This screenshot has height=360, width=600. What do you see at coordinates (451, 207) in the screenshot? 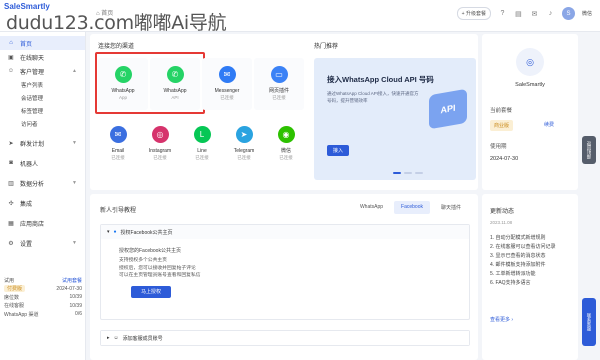
I see `tab-chat-plugin: 聊天插件` at bounding box center [451, 207].